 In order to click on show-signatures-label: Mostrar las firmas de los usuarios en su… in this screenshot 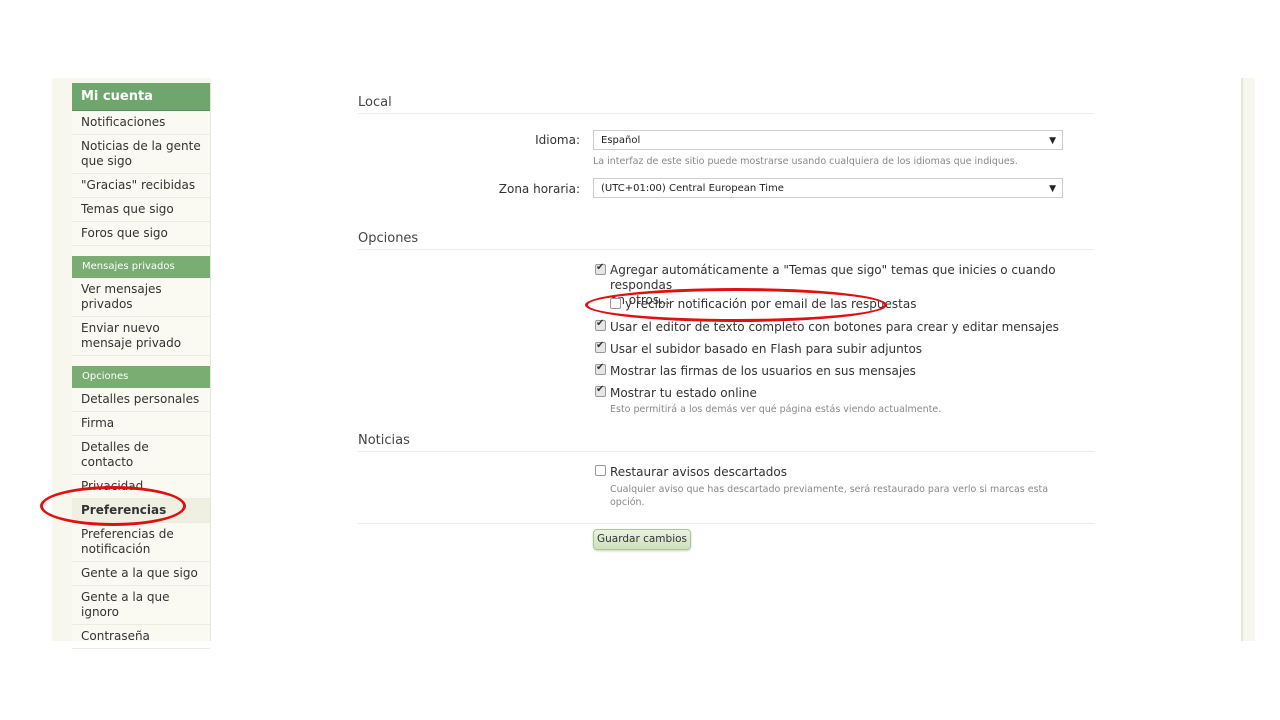, I will do `click(763, 371)`.